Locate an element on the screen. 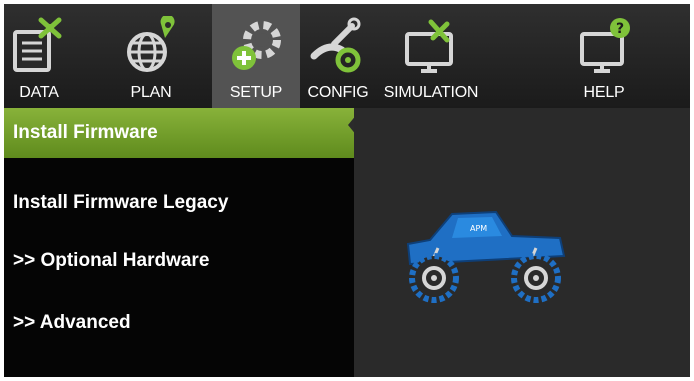 The height and width of the screenshot is (381, 694). wrench-icon is located at coordinates (335, 45).